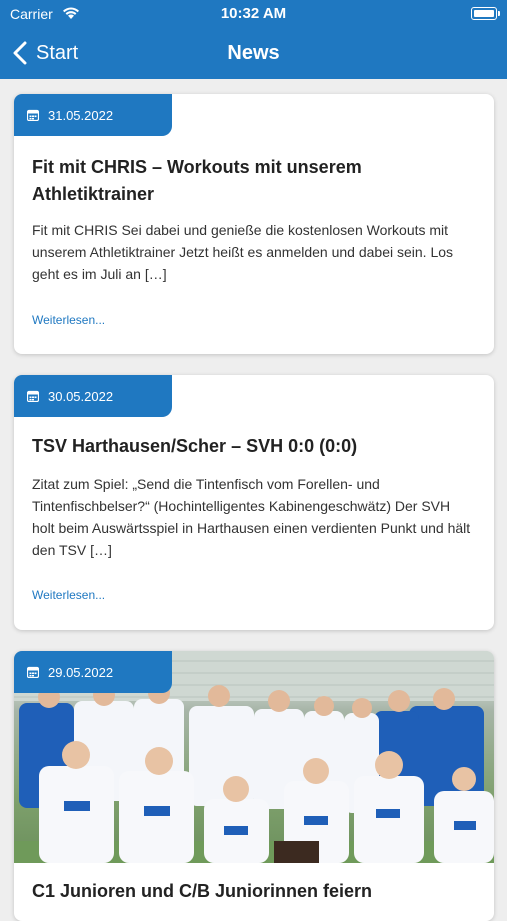 Image resolution: width=507 pixels, height=921 pixels. I want to click on date-text: 29.05.2022, so click(81, 672).